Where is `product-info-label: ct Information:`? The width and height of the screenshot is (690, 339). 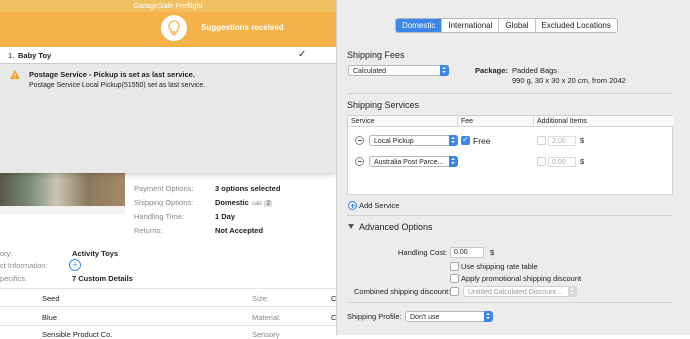 product-info-label: ct Information: is located at coordinates (24, 265).